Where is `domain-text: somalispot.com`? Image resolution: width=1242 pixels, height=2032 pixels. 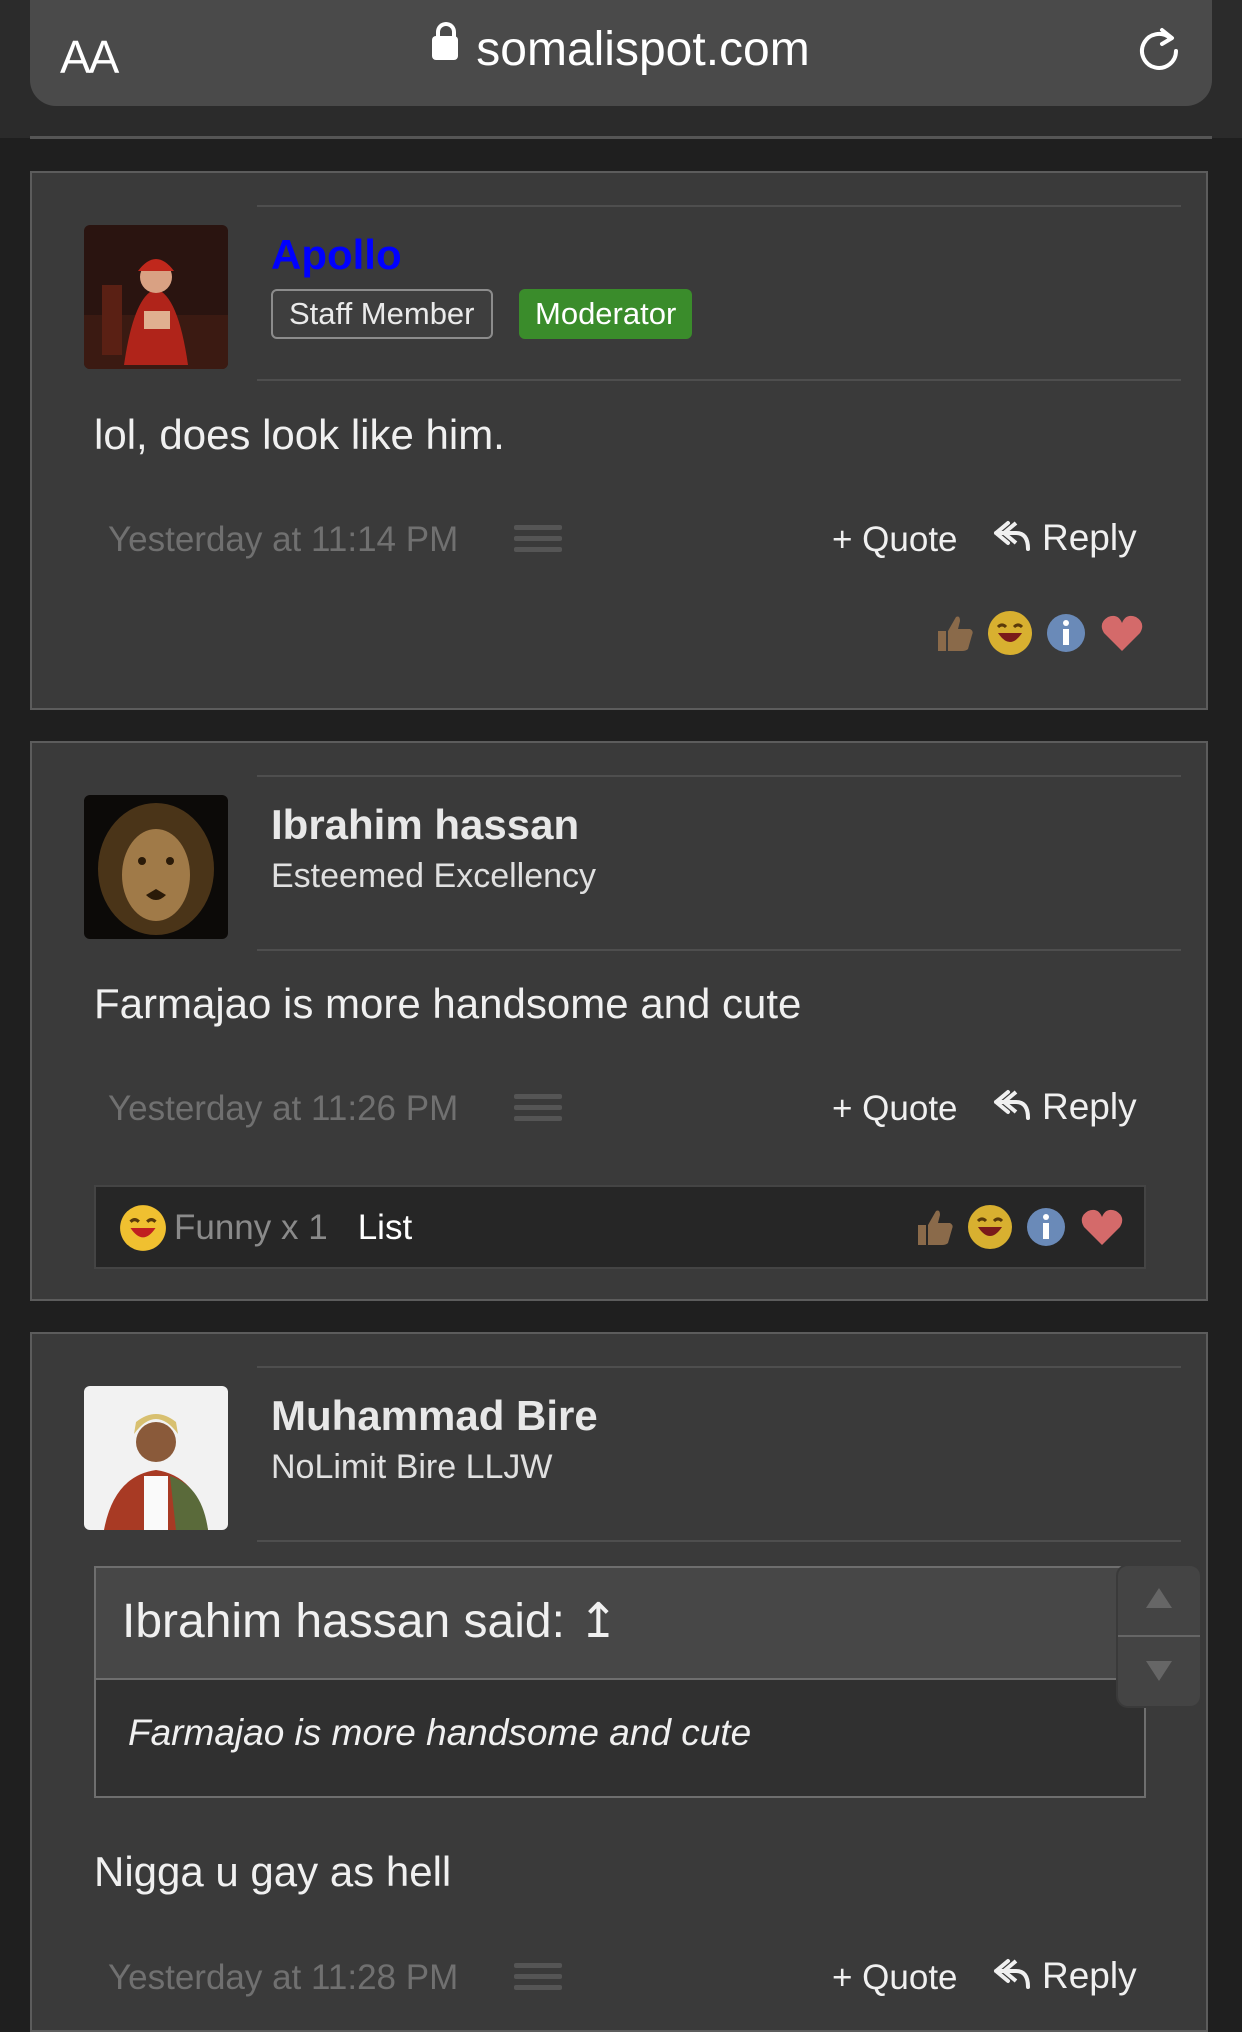 domain-text: somalispot.com is located at coordinates (643, 49).